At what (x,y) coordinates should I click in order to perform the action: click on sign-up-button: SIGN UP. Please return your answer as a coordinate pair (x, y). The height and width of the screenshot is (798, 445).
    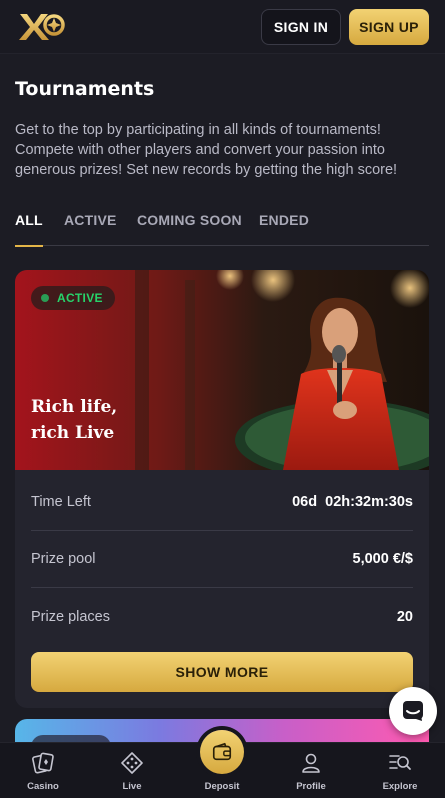
    Looking at the image, I should click on (389, 27).